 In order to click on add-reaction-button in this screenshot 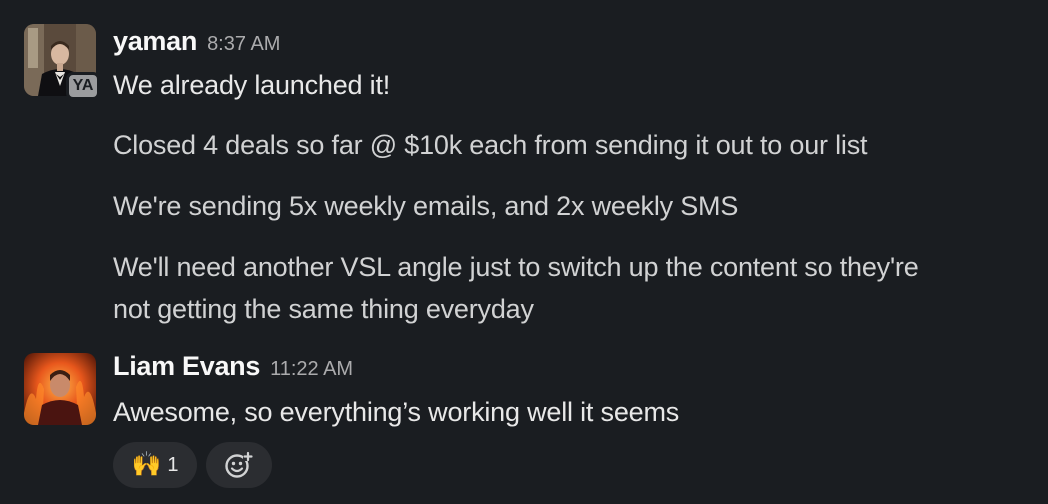, I will do `click(239, 465)`.